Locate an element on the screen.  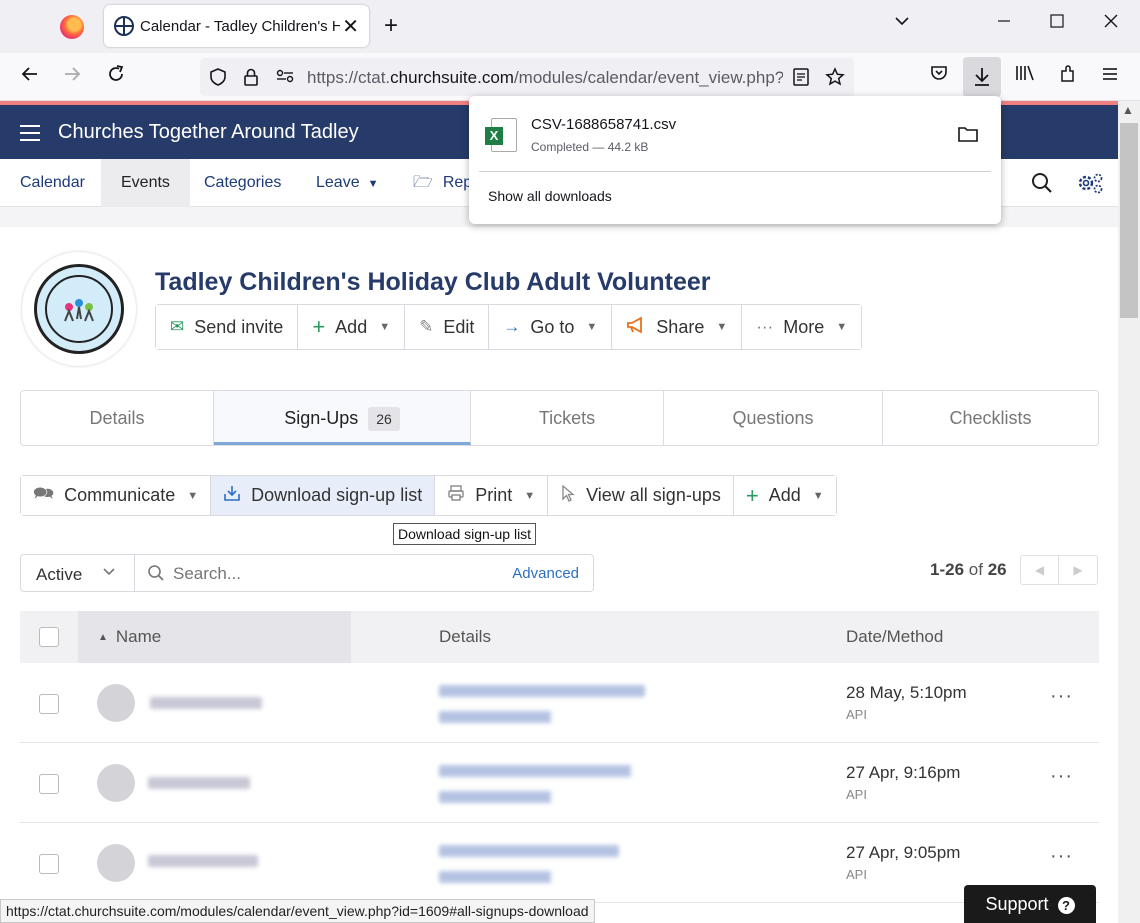
prev-page-icon: ◀ is located at coordinates (1040, 570).